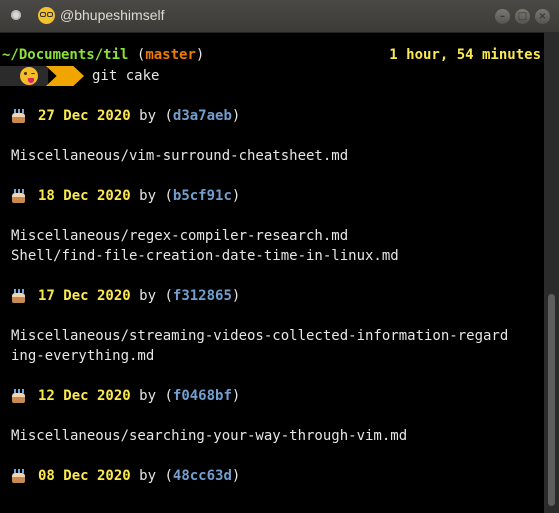 This screenshot has height=513, width=559. Describe the element at coordinates (83, 356) in the screenshot. I see `commit-file: ing-everything.md` at that location.